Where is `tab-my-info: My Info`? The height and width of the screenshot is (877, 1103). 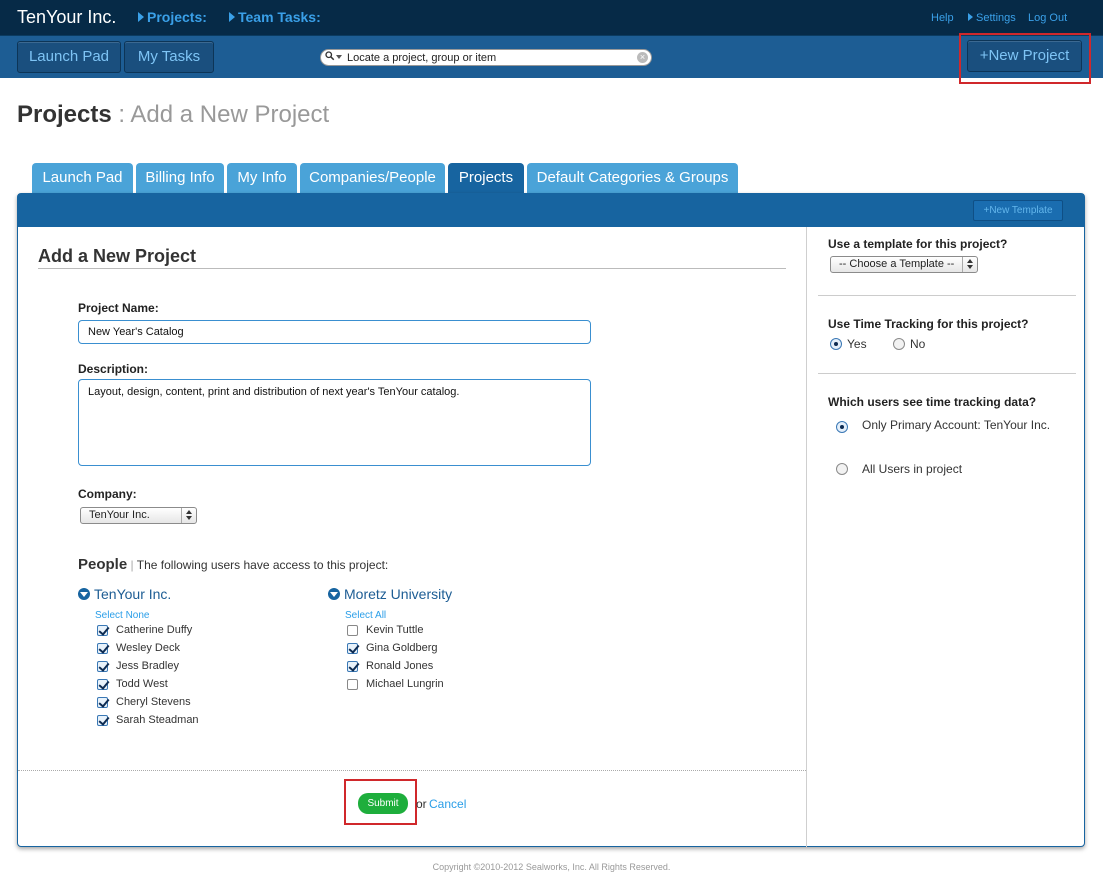
tab-my-info: My Info is located at coordinates (262, 178).